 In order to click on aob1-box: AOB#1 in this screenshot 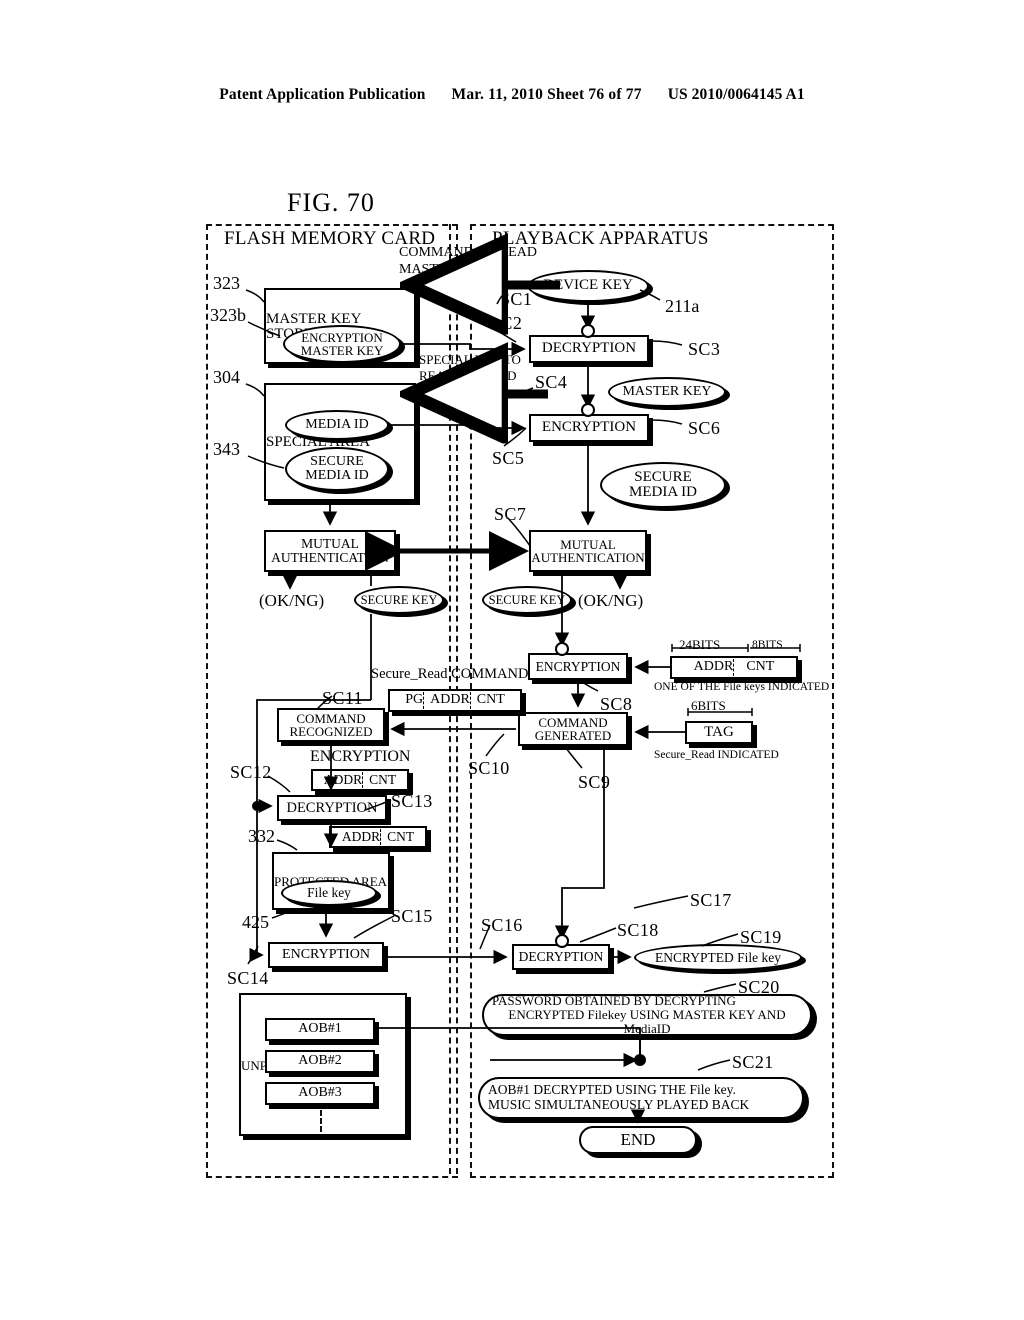, I will do `click(320, 1029)`.